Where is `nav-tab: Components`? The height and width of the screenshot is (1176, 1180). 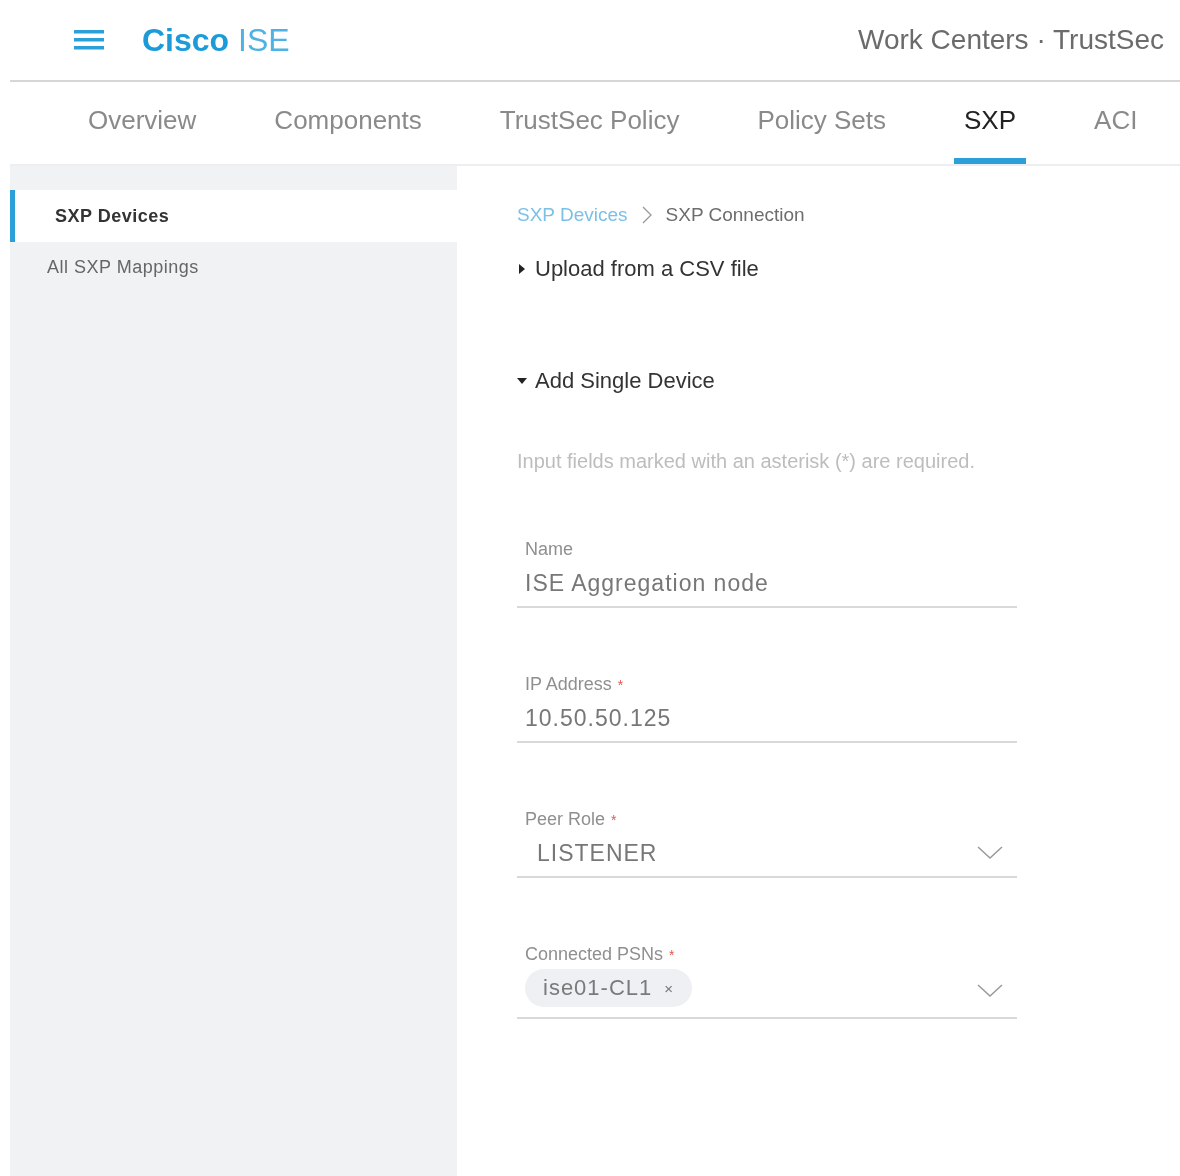
nav-tab: Components is located at coordinates (348, 123).